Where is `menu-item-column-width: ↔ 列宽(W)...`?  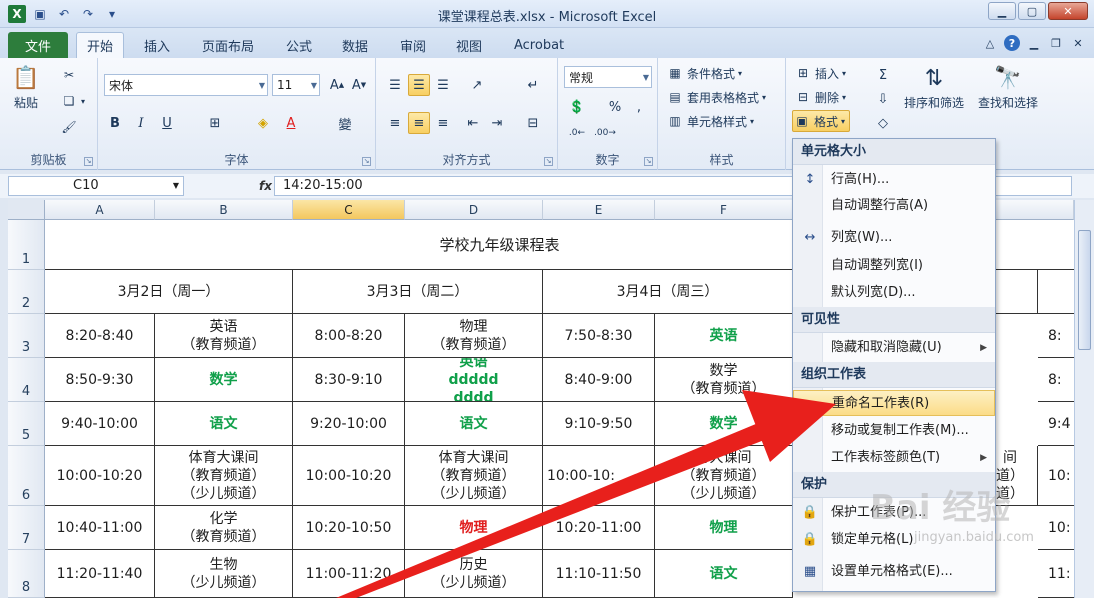
menu-item-column-width: ↔ 列宽(W)... is located at coordinates (894, 238).